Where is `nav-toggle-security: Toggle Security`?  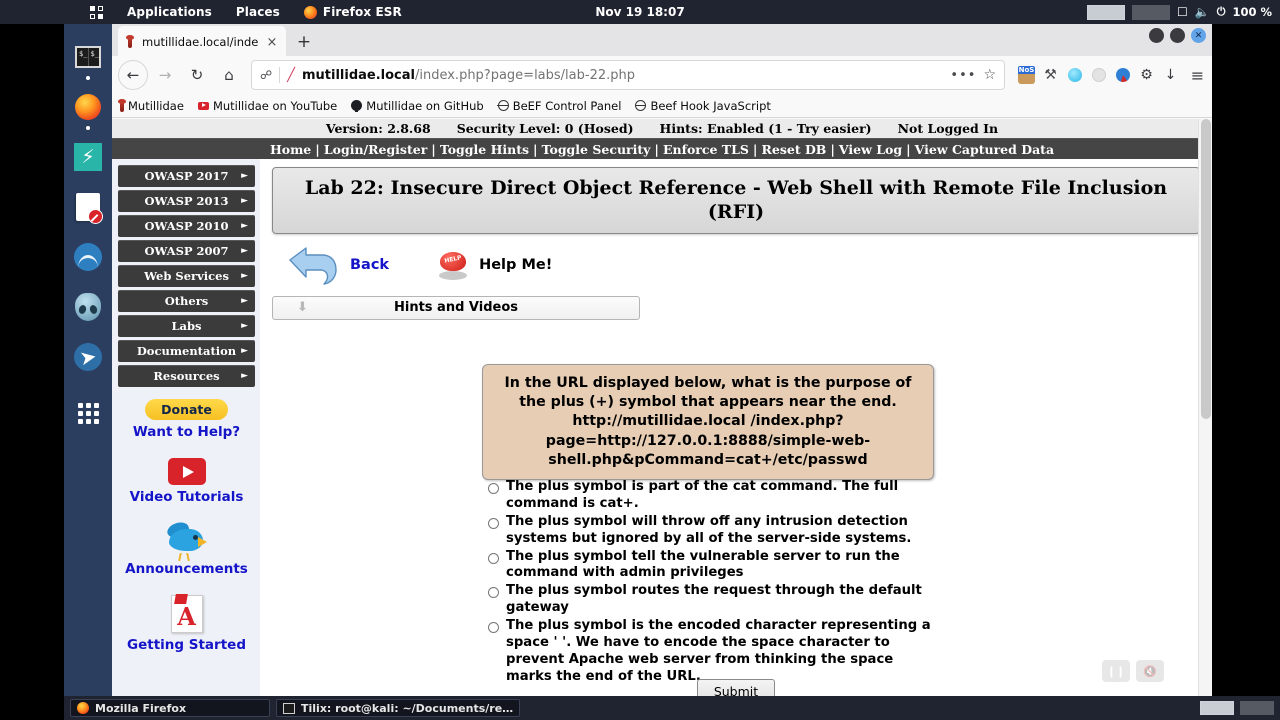
nav-toggle-security: Toggle Security is located at coordinates (596, 149).